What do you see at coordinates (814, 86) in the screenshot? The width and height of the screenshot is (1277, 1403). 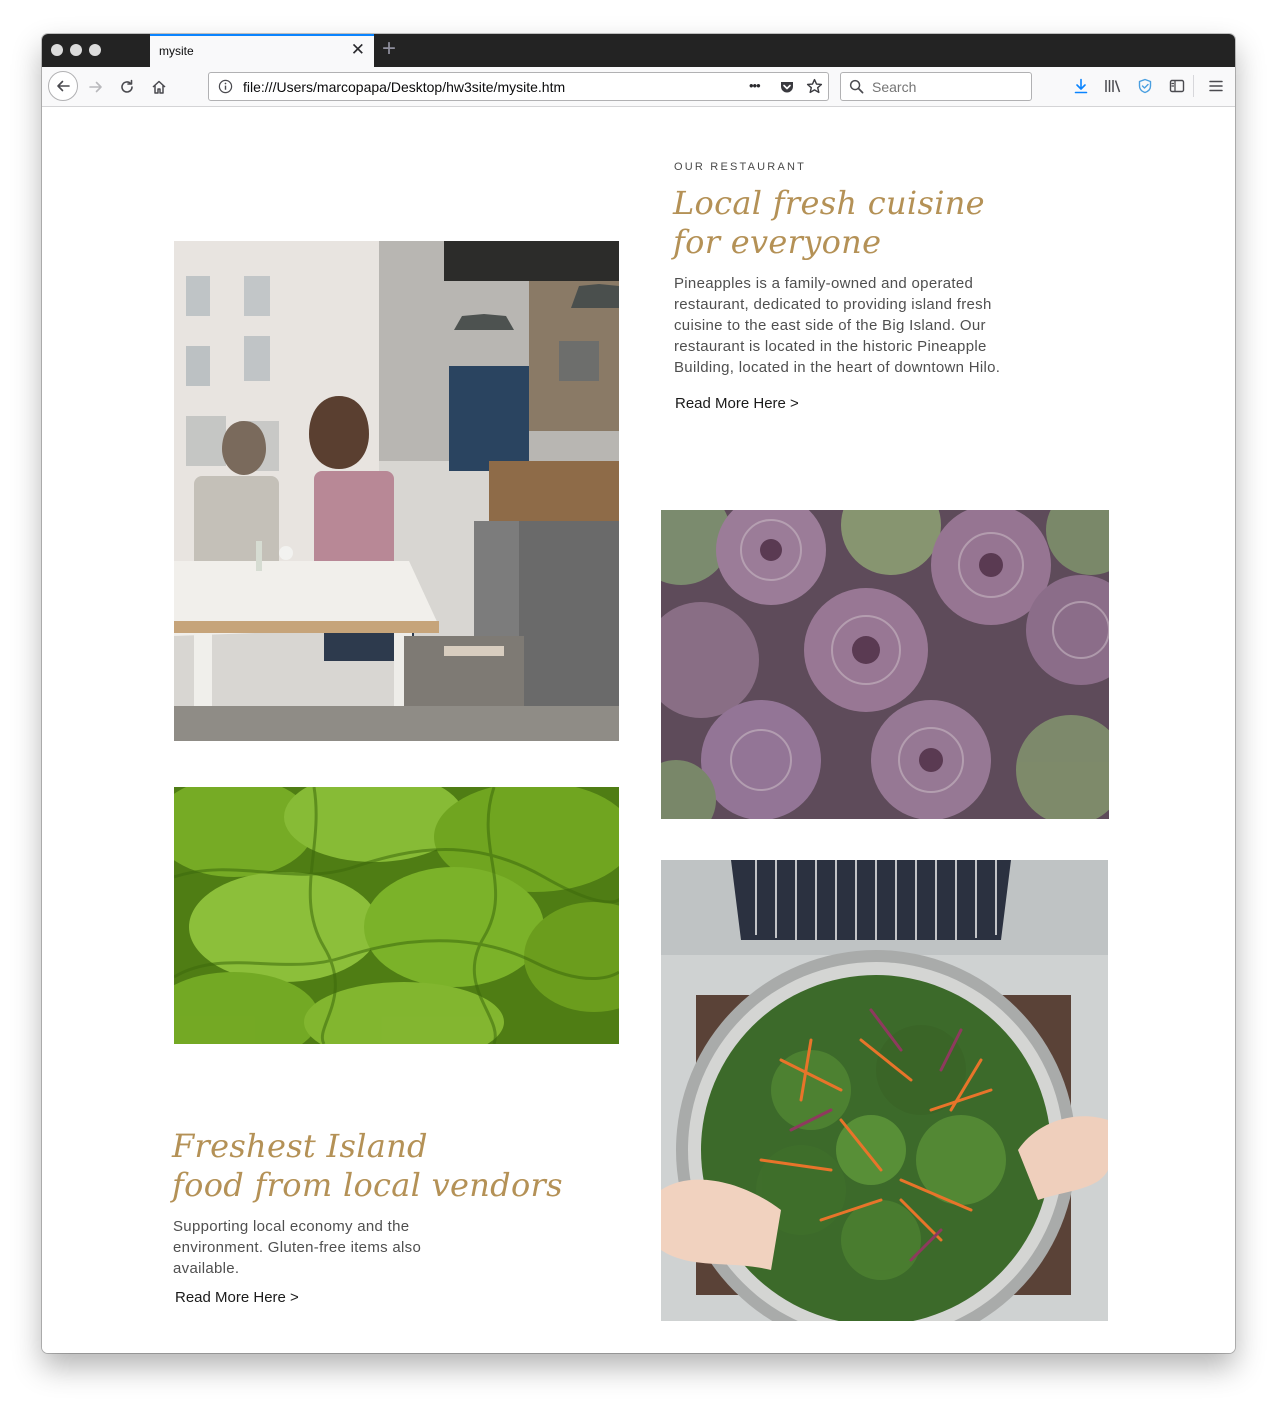 I see `bookmark-star-icon` at bounding box center [814, 86].